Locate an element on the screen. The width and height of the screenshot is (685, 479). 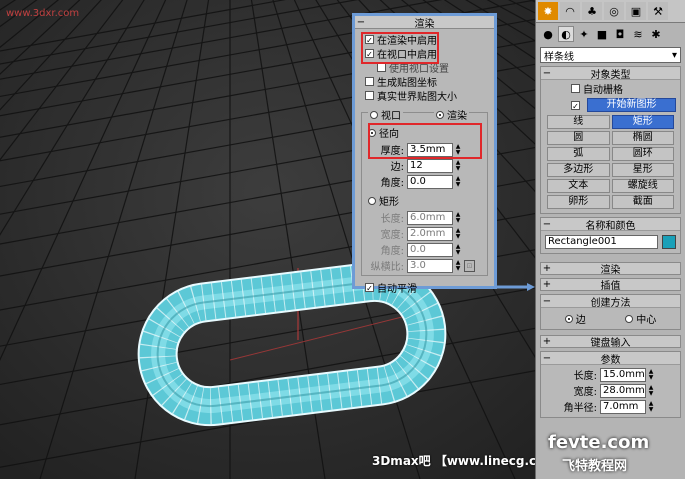
render-label: 渲染 is located at coordinates (457, 116).